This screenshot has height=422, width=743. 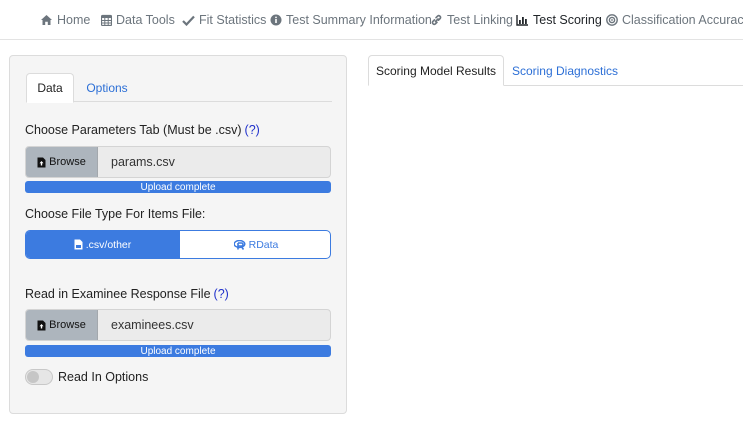 I want to click on nav-test-scoring: Test Scoring, so click(x=559, y=20).